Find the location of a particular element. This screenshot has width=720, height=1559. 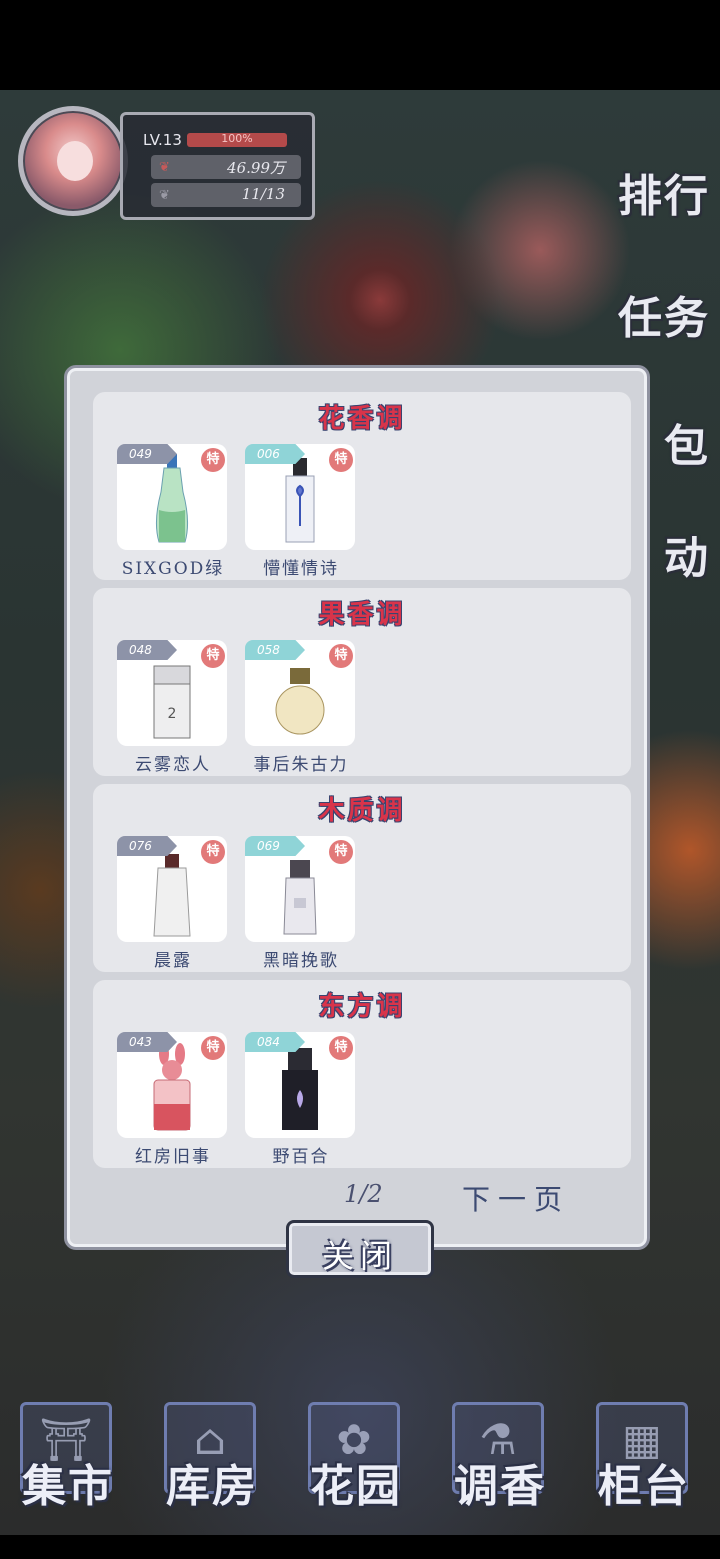

nav-market: ⛩ 集市 is located at coordinates (68, 1457).